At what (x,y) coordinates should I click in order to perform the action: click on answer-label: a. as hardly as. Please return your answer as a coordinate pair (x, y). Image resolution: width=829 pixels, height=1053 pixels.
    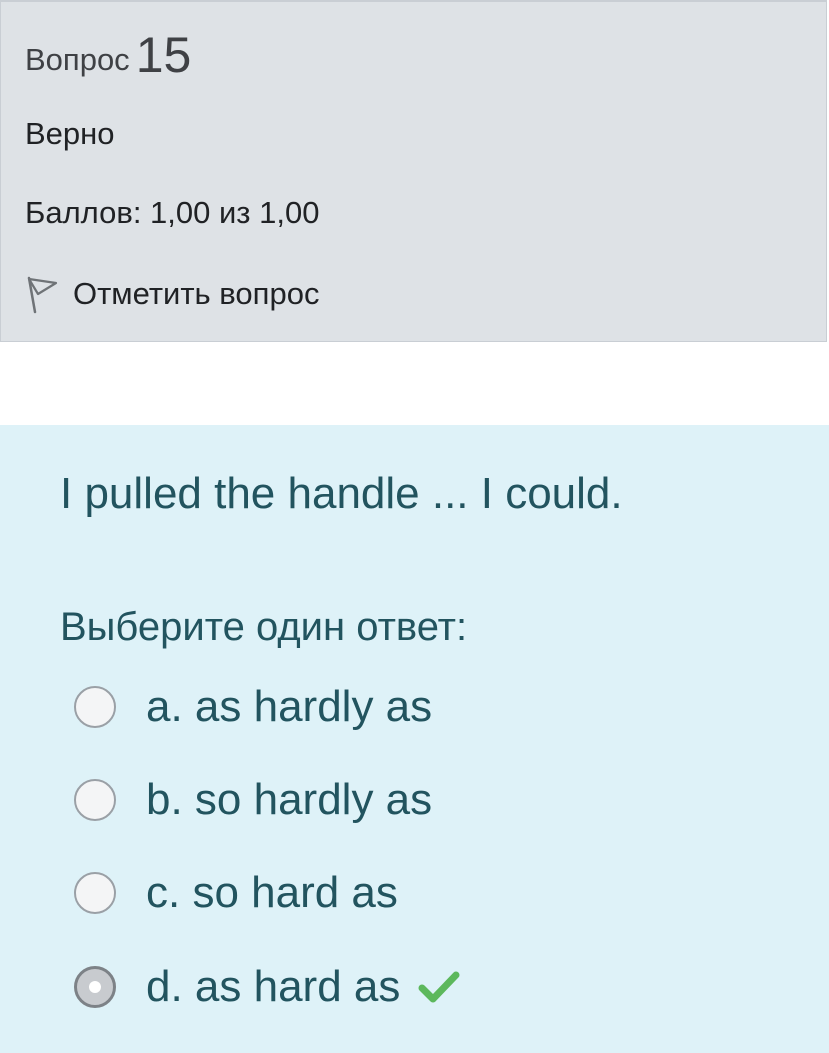
    Looking at the image, I should click on (289, 706).